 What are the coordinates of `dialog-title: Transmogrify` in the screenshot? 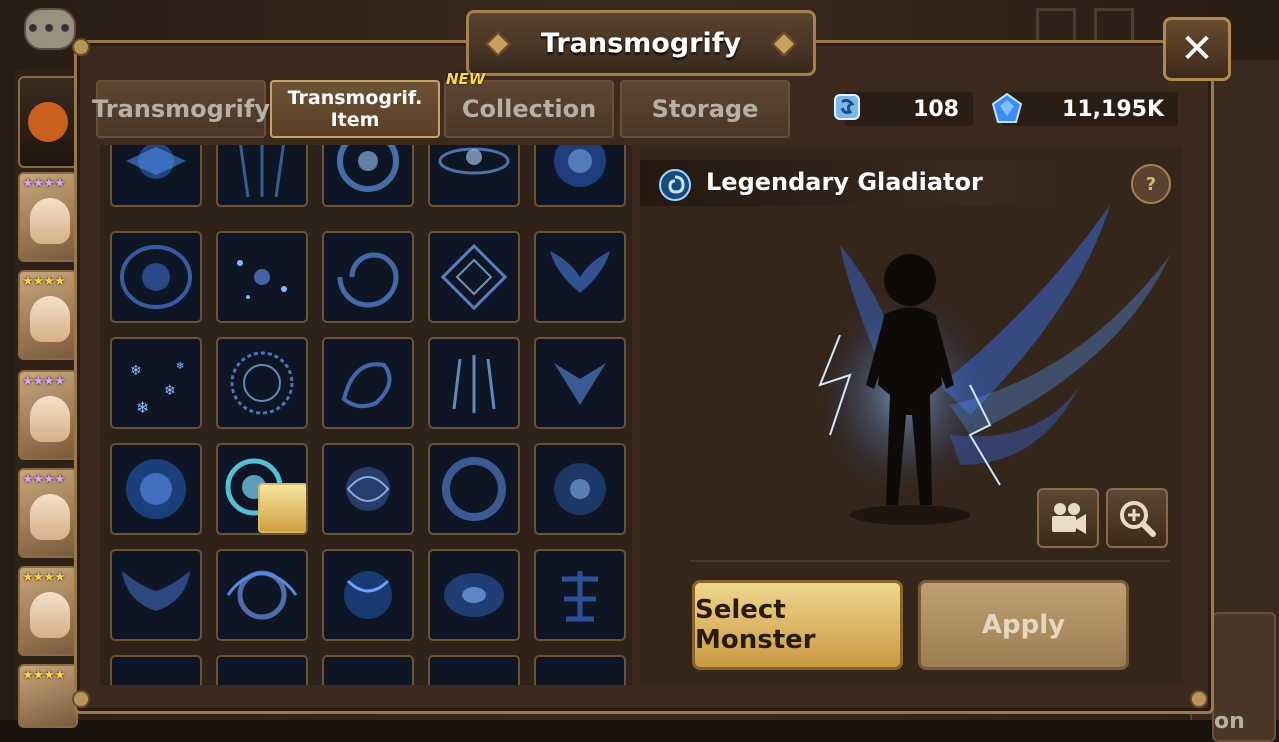 It's located at (641, 43).